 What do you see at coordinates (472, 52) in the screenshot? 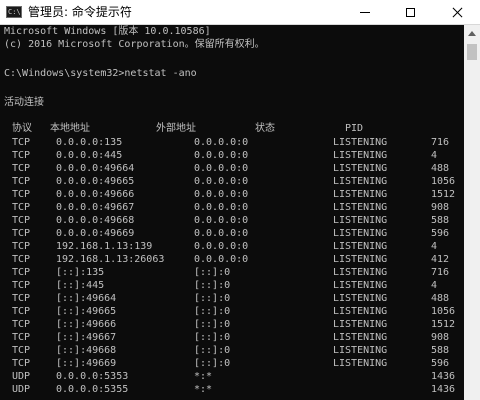
I see `scroll-thumb` at bounding box center [472, 52].